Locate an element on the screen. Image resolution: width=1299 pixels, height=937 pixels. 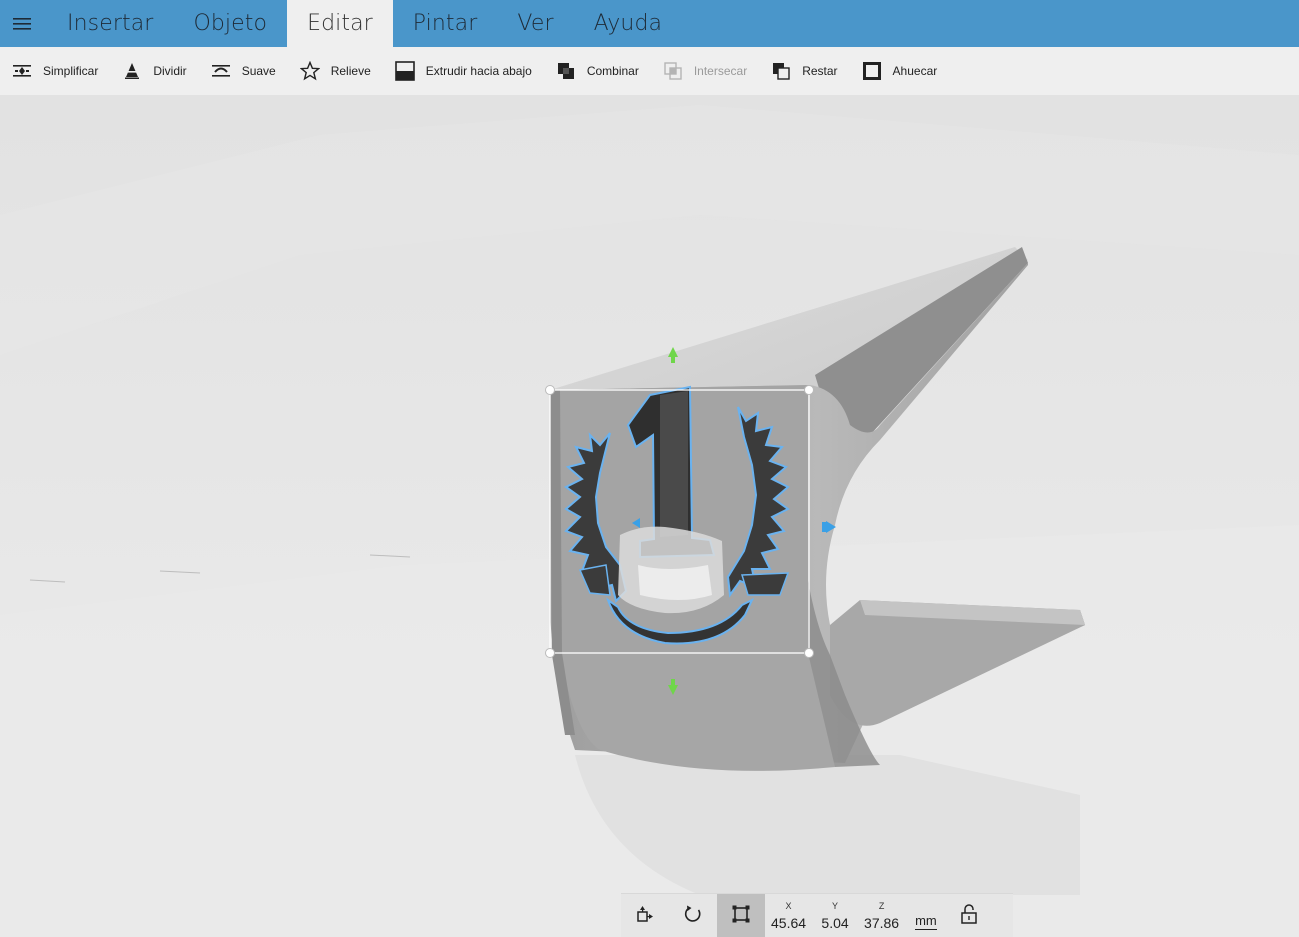
tab-insertar: Insertar is located at coordinates (110, 23).